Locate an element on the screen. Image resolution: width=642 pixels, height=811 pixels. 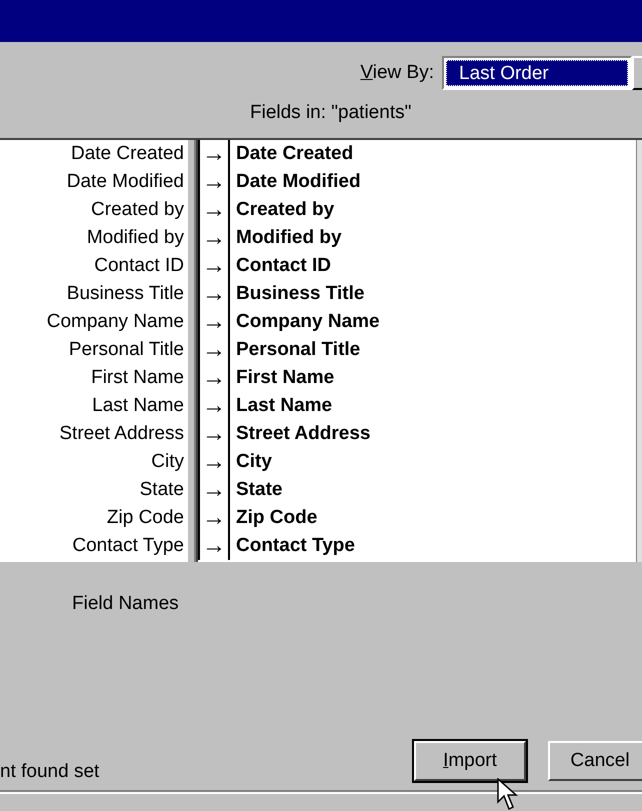
target-field: Business Title is located at coordinates (297, 294).